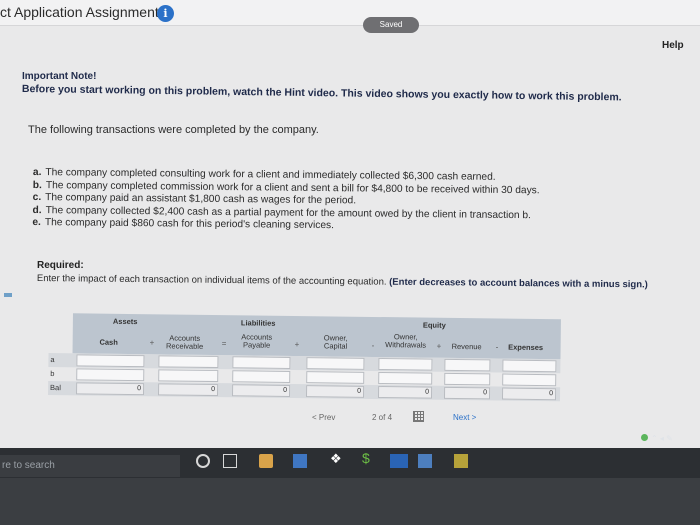 This screenshot has height=525, width=700. Describe the element at coordinates (110, 389) in the screenshot. I see `cash-balance: 0` at that location.